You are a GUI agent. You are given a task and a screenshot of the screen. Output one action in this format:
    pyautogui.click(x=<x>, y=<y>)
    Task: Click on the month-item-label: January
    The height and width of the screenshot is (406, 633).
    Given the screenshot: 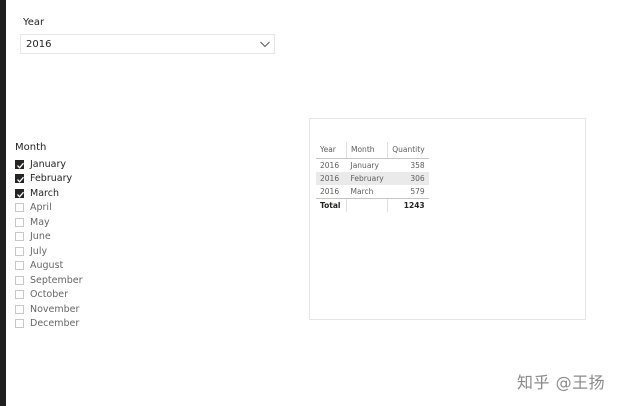 What is the action you would take?
    pyautogui.click(x=48, y=164)
    